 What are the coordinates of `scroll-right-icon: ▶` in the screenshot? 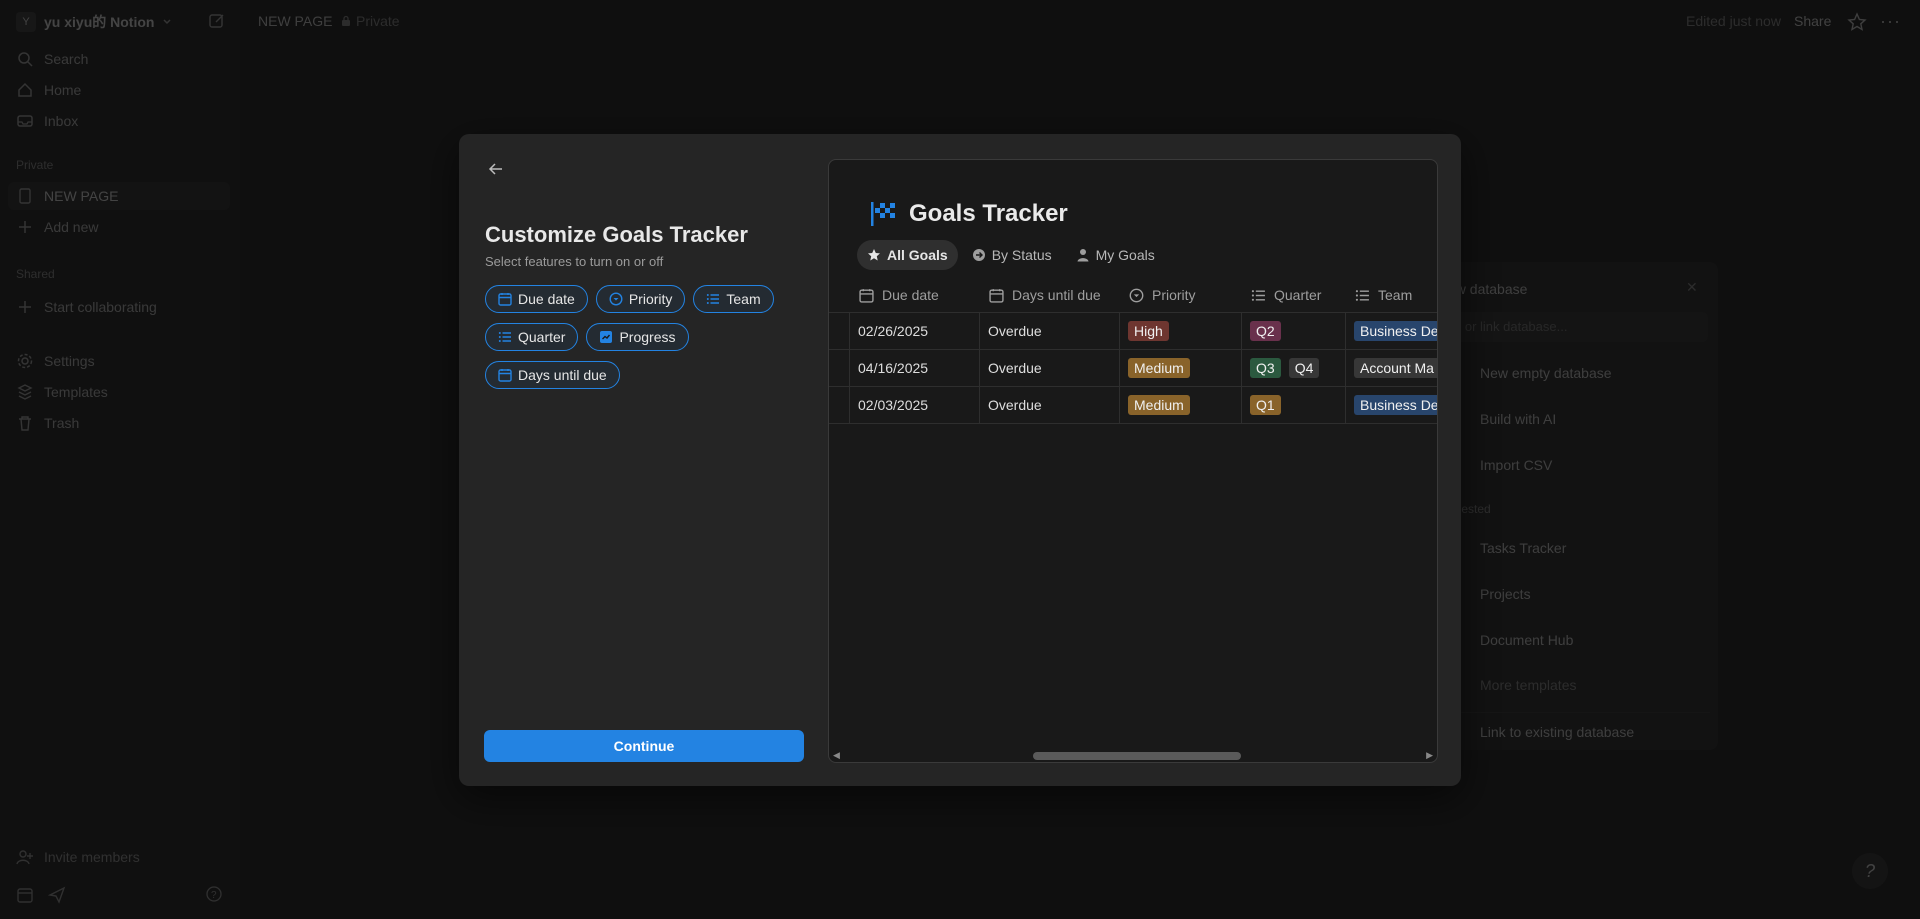 It's located at (1429, 755).